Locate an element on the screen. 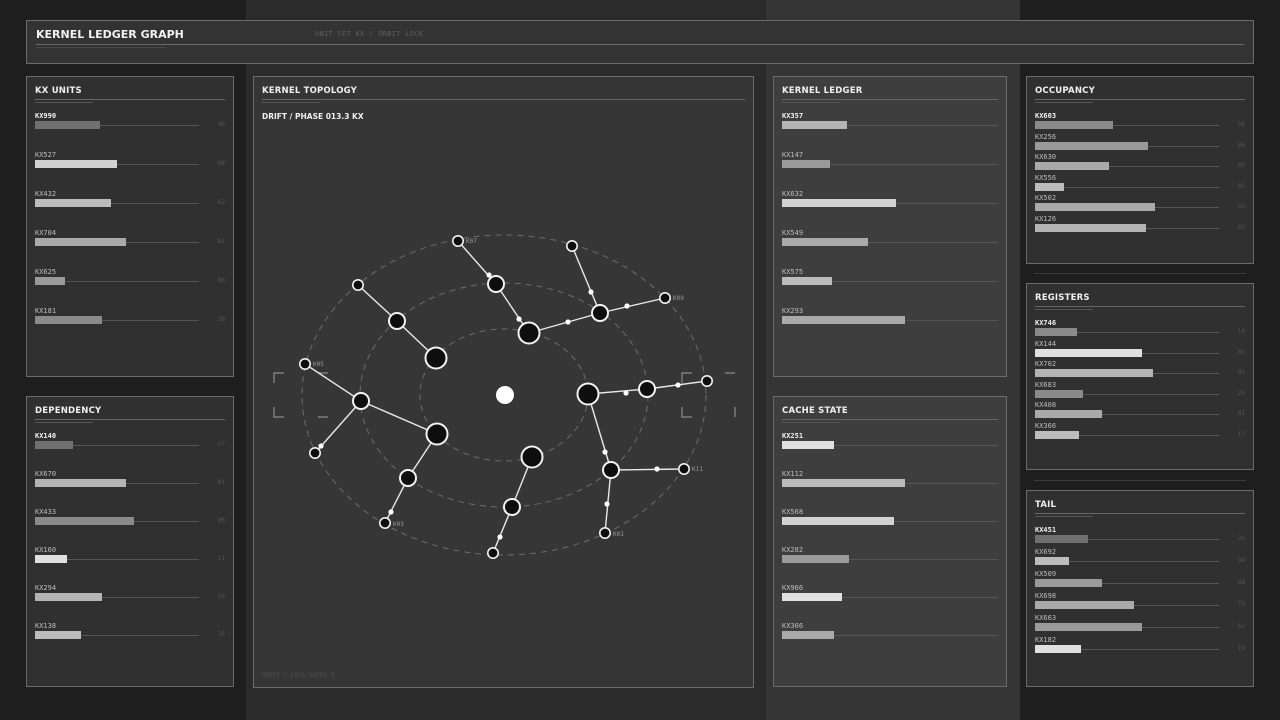  title-rule-accent is located at coordinates (1064, 516).